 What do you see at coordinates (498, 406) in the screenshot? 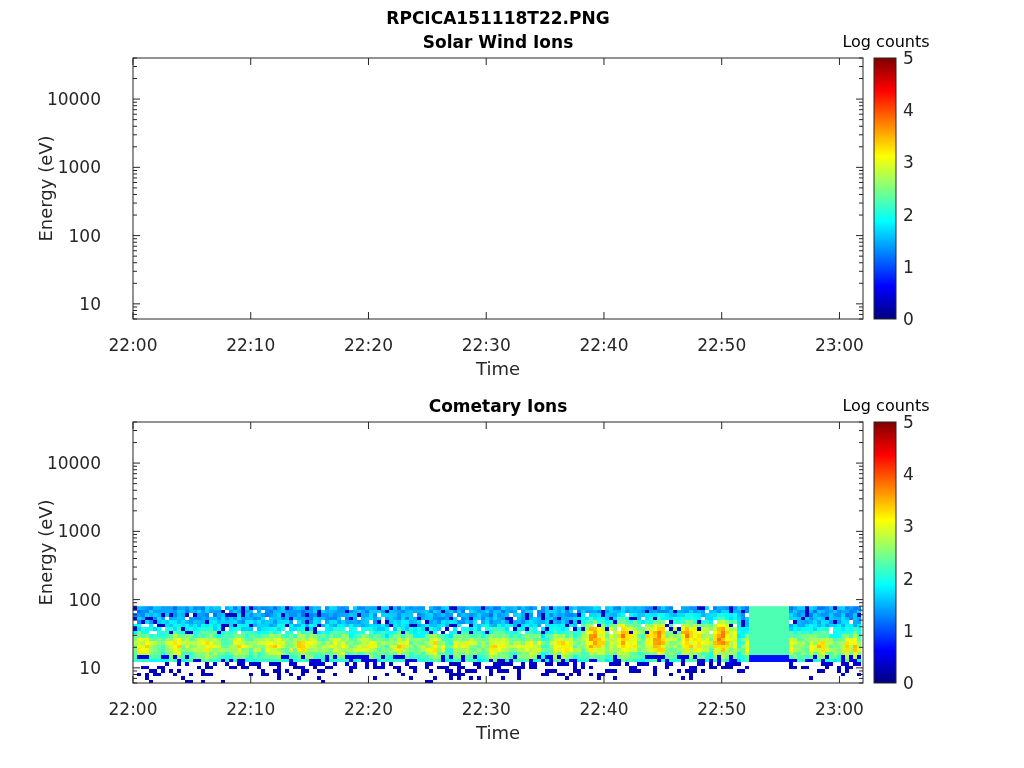
I see `chart-title: Cometary Ions` at bounding box center [498, 406].